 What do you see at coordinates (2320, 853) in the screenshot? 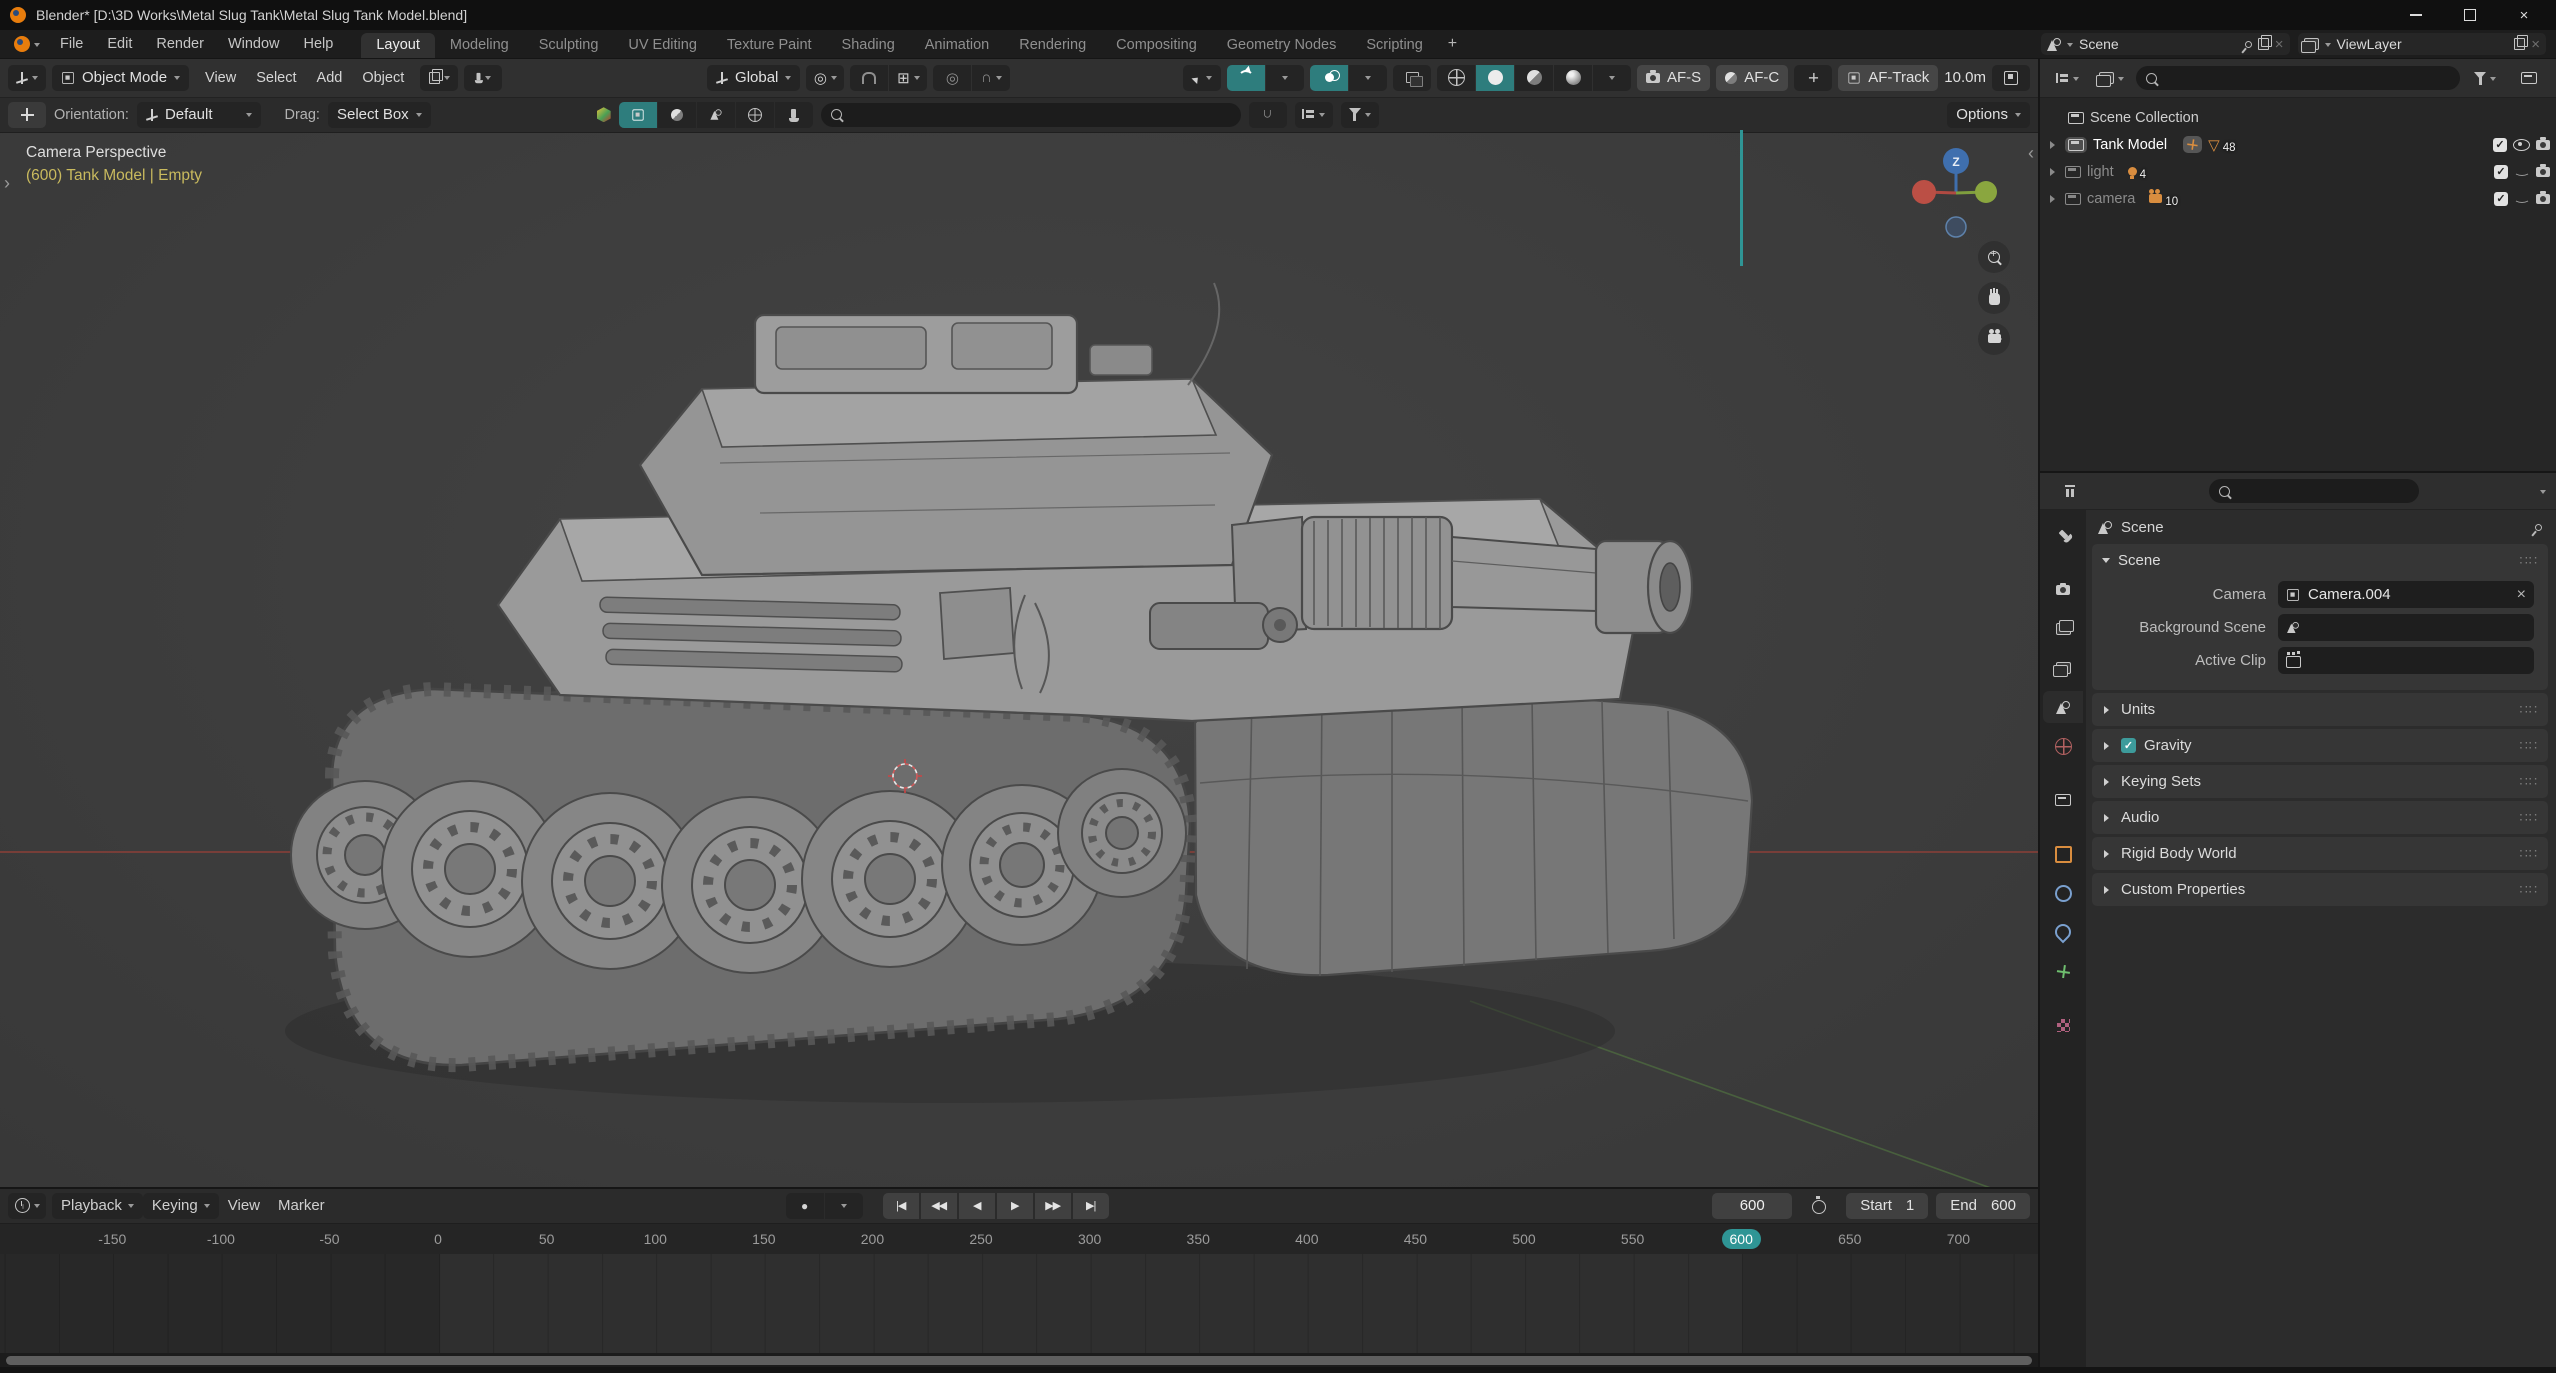
I see `properties-panel: ✓ Rigid Body World ∷∷` at bounding box center [2320, 853].